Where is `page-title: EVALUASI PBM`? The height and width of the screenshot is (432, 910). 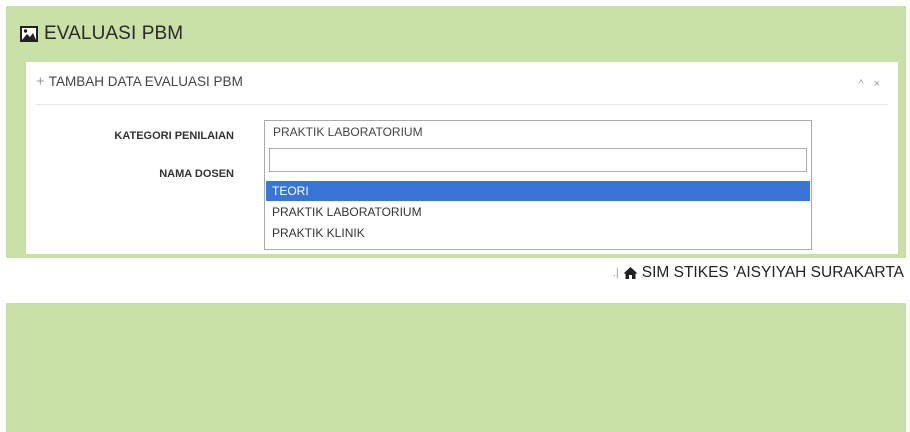
page-title: EVALUASI PBM is located at coordinates (101, 34).